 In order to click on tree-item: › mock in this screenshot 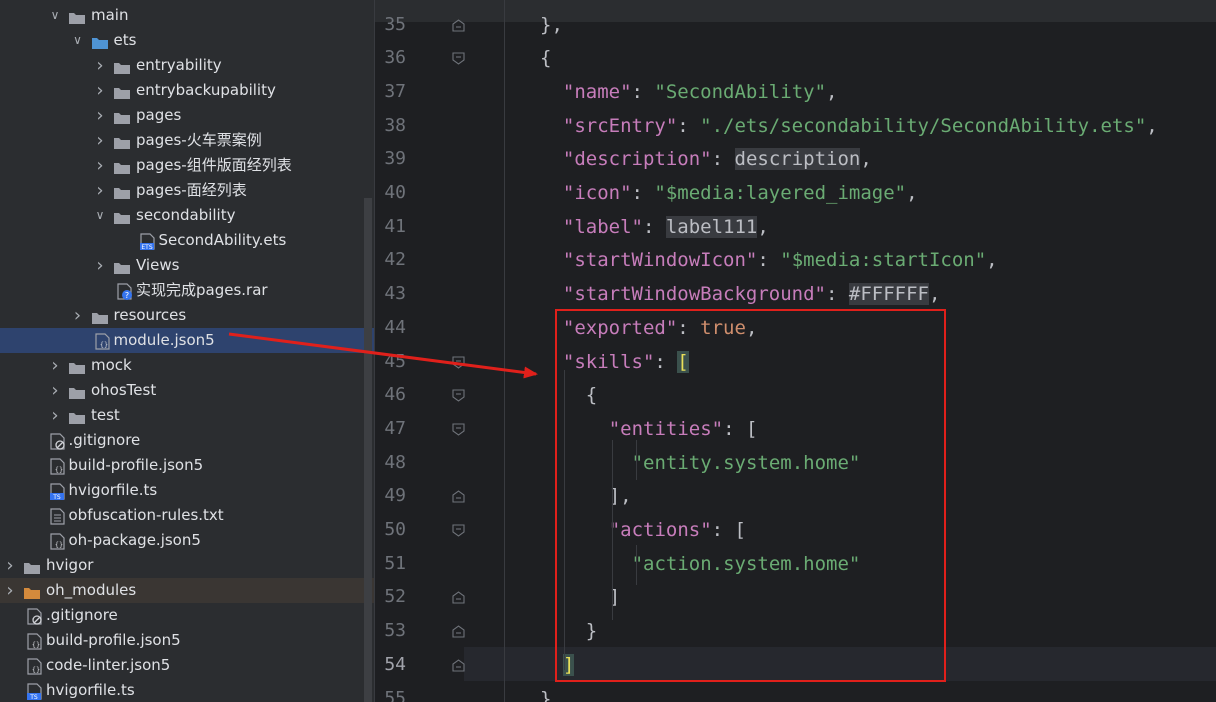, I will do `click(187, 365)`.